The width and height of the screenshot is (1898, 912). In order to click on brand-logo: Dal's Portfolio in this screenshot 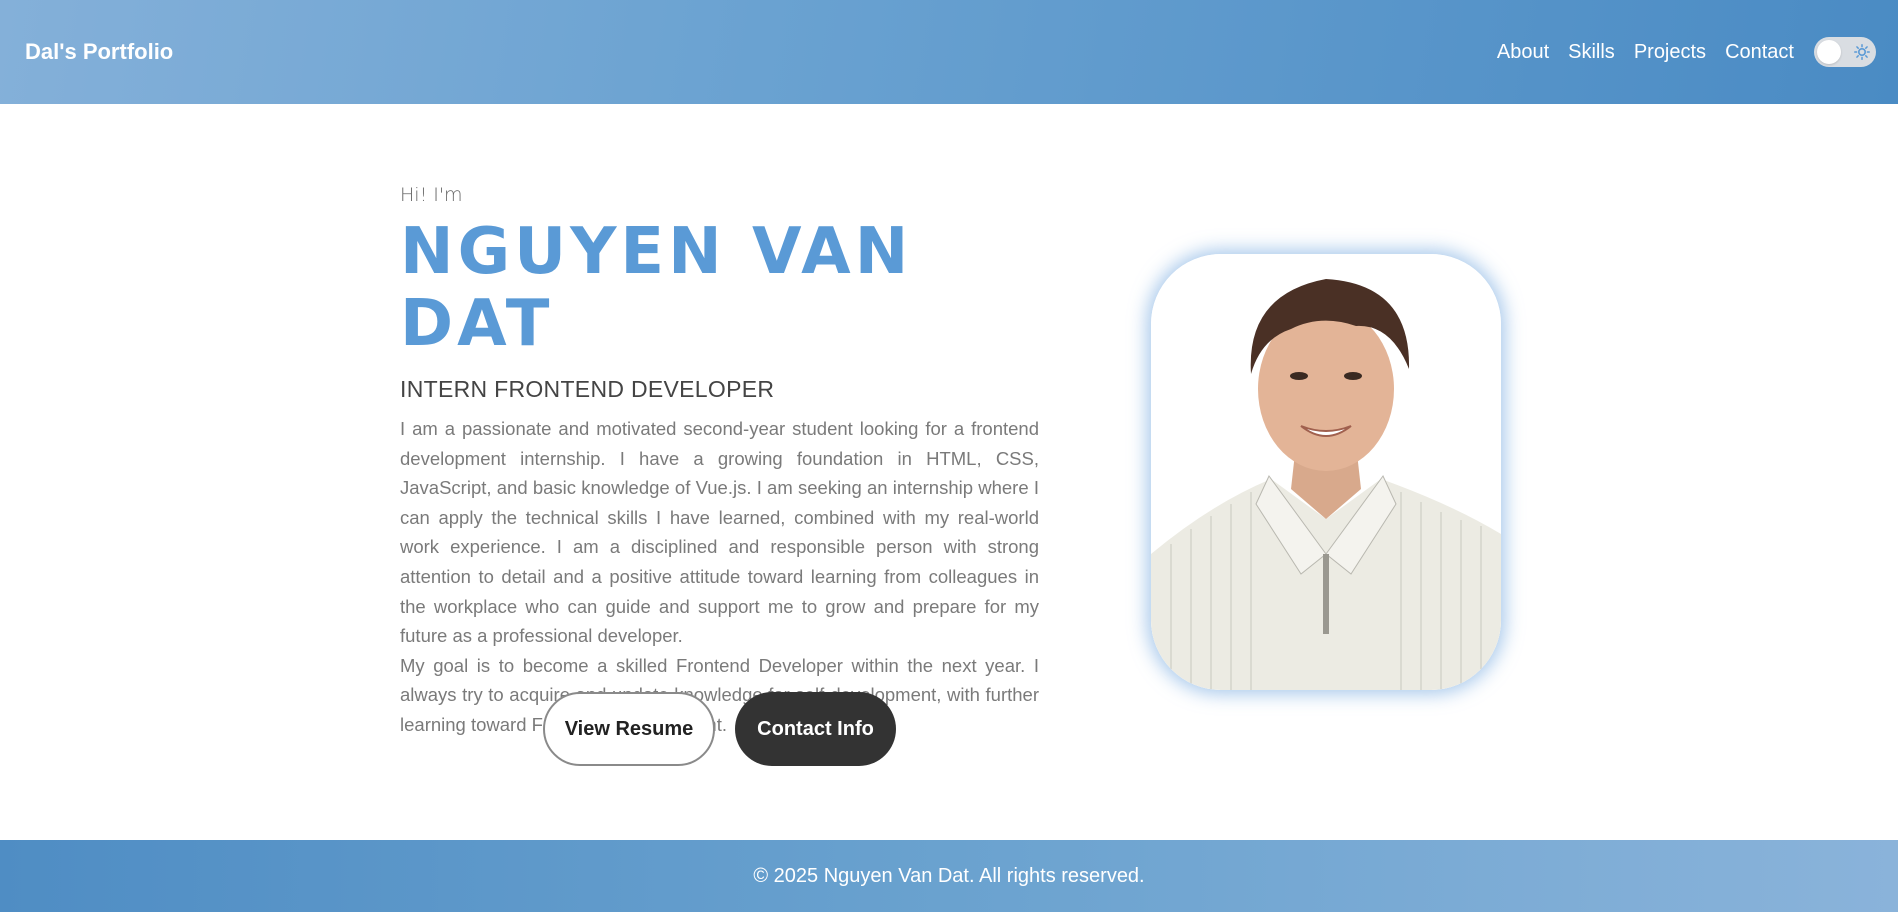, I will do `click(99, 52)`.